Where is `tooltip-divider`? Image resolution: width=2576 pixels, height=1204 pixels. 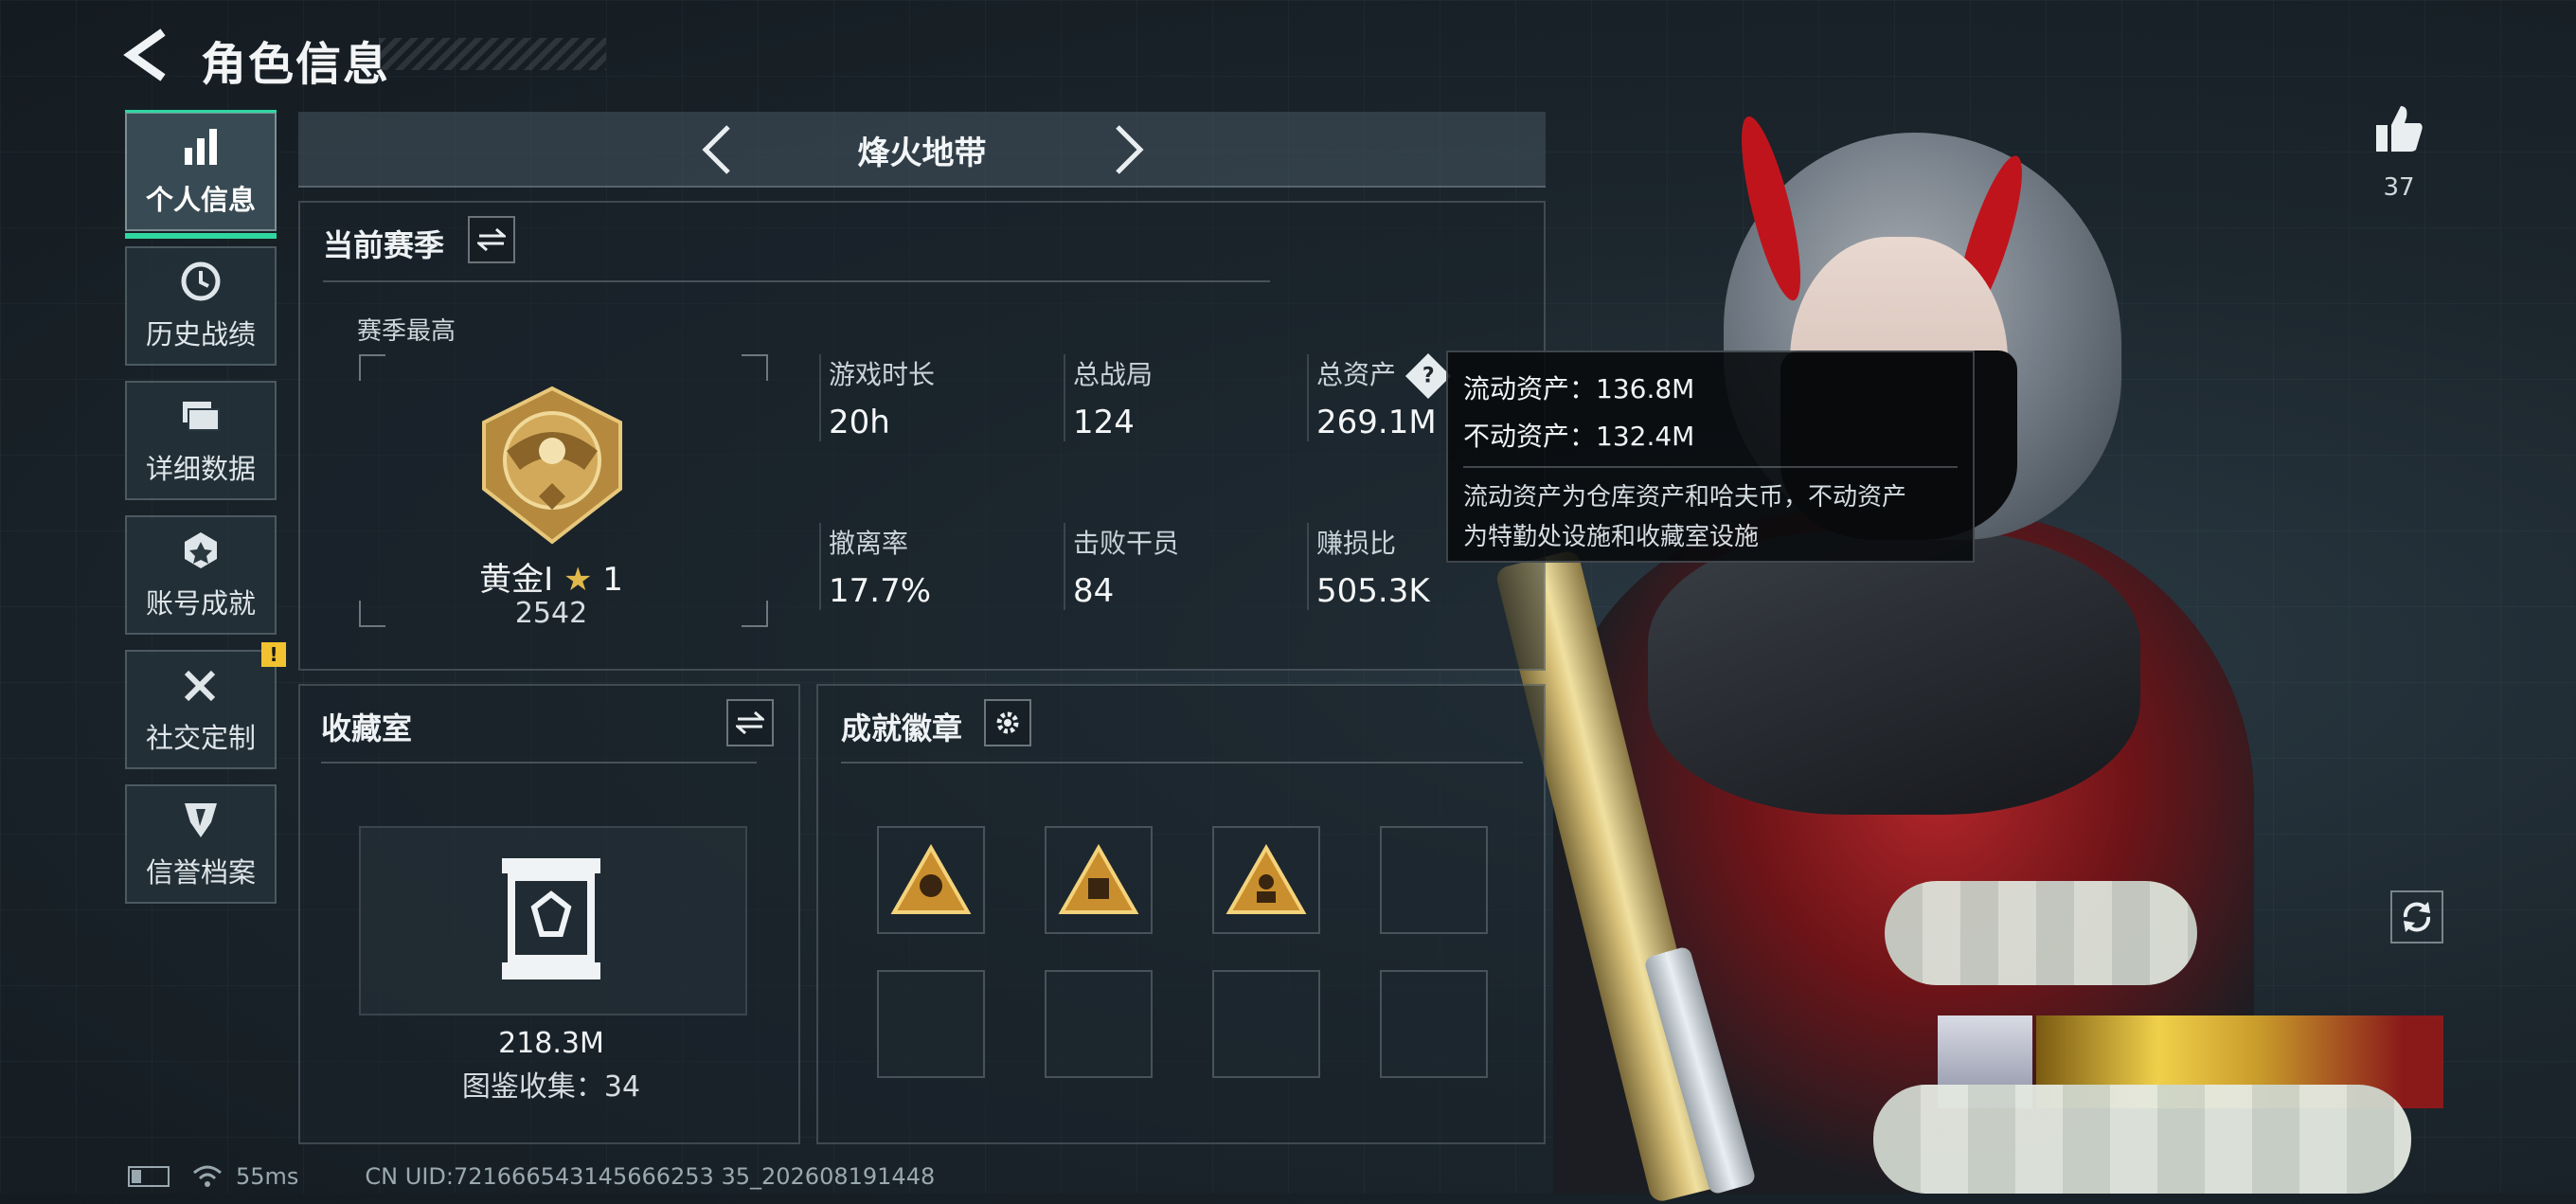 tooltip-divider is located at coordinates (1710, 467).